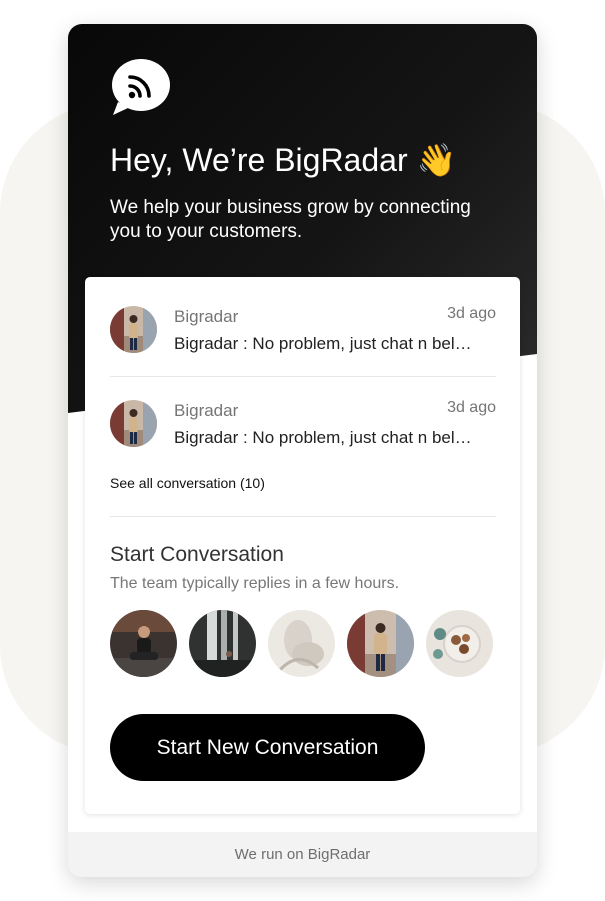 The width and height of the screenshot is (605, 901). I want to click on welcome-title: Hey, We’re BigRadar 👋, so click(283, 160).